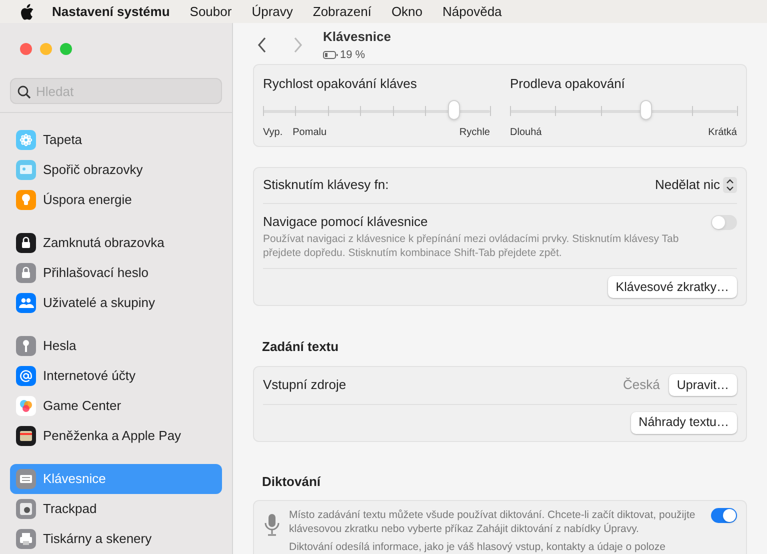  I want to click on dictation-note: Diktování odesílá informace, jako je váš hlasový vstup, kontakty a údaje o poloze, so click(477, 547).